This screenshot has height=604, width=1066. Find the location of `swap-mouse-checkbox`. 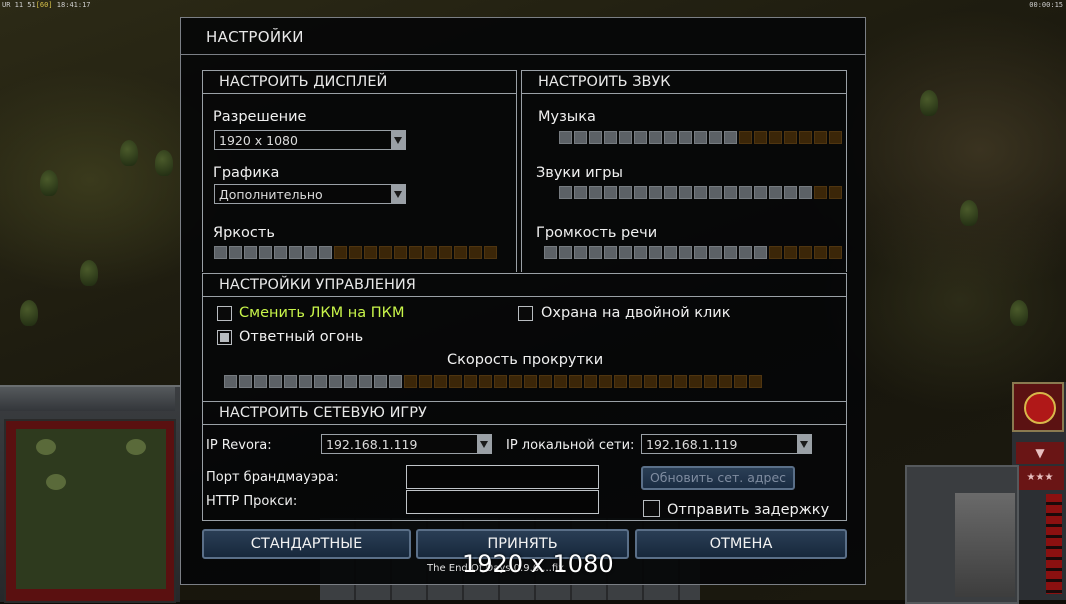

swap-mouse-checkbox is located at coordinates (224, 313).